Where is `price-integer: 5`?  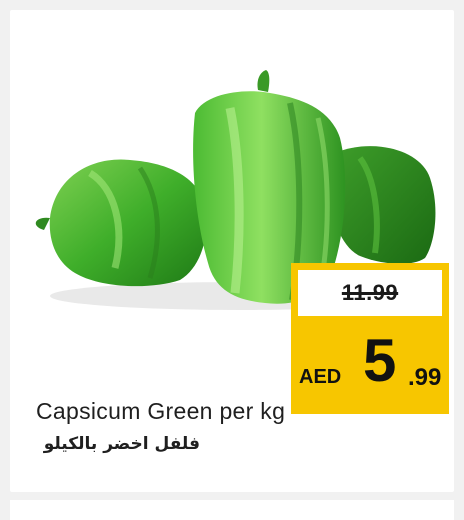
price-integer: 5 is located at coordinates (380, 360).